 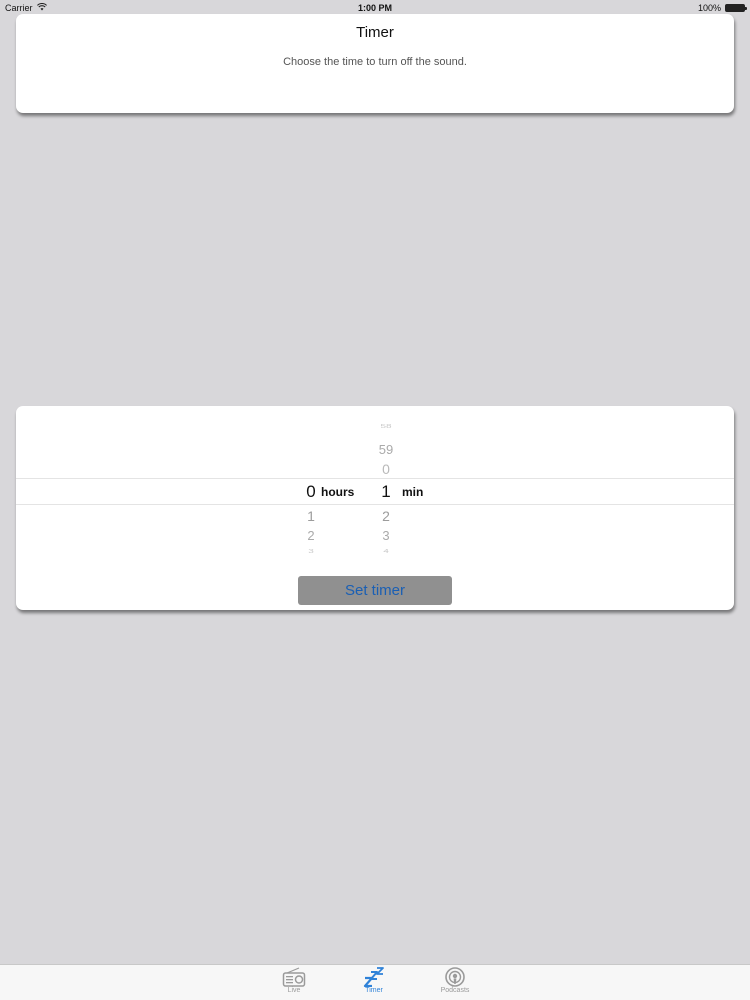 I want to click on minutes-wheel: 58 59 0 1 2 3 4, so click(x=386, y=490).